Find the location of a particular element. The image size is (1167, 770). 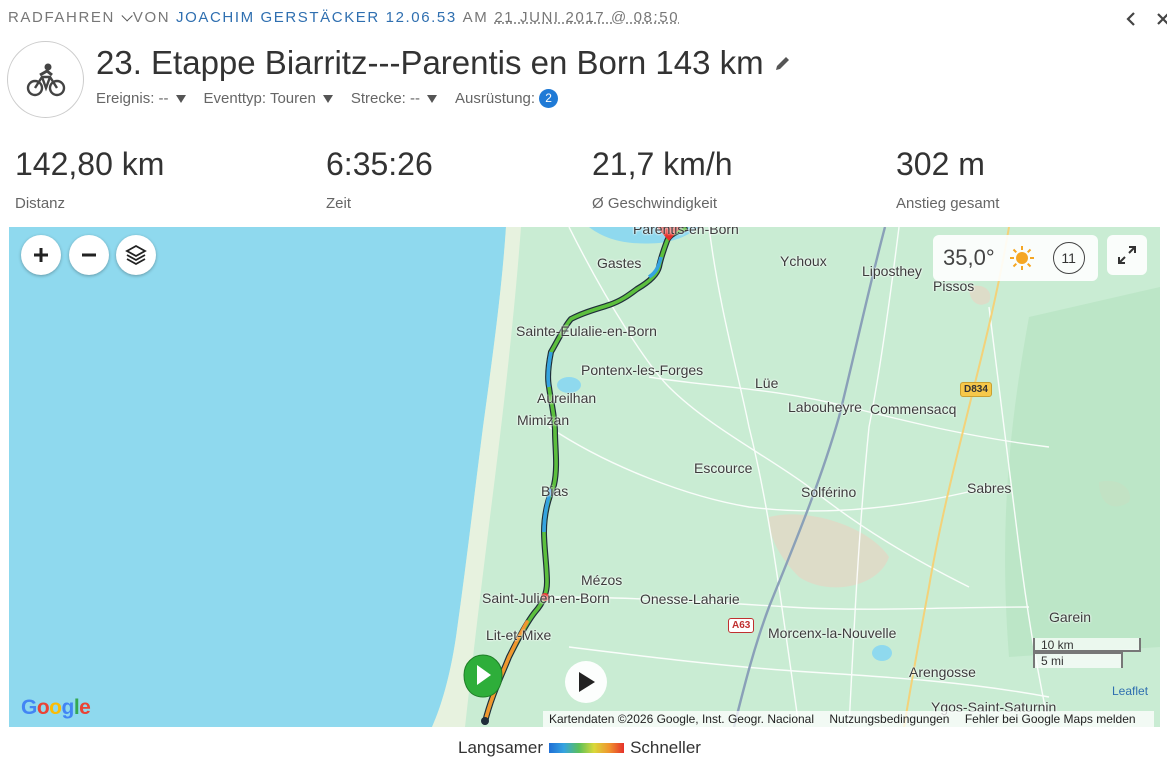

bicycle-icon is located at coordinates (45, 79).